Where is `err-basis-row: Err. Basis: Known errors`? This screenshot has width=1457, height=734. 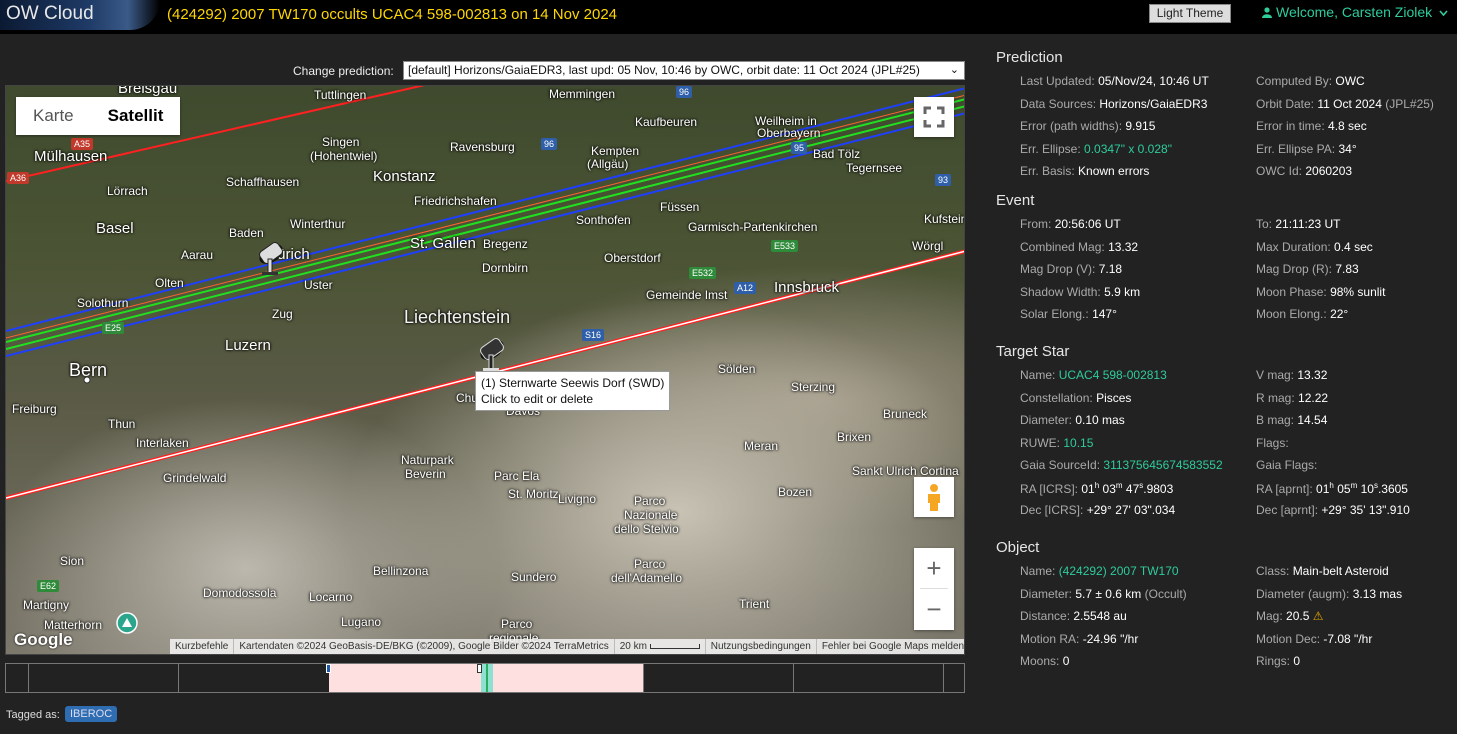 err-basis-row: Err. Basis: Known errors is located at coordinates (1084, 171).